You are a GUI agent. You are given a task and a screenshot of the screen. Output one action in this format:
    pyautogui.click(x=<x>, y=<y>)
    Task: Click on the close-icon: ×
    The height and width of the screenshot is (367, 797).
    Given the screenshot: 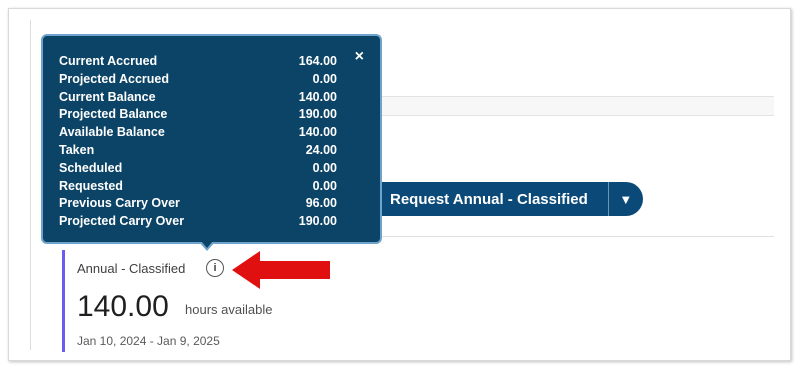 What is the action you would take?
    pyautogui.click(x=359, y=57)
    